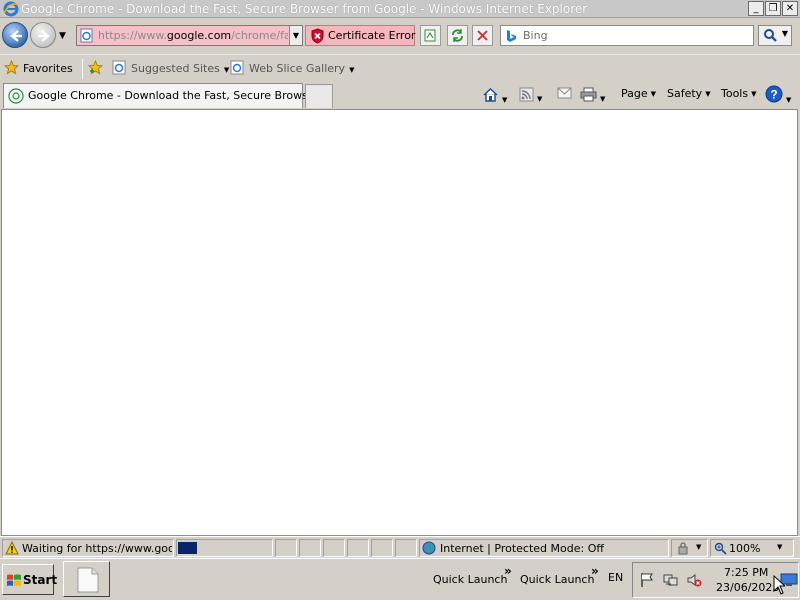 The height and width of the screenshot is (600, 800). Describe the element at coordinates (689, 96) in the screenshot. I see `safety-menu: Safety ▼` at that location.